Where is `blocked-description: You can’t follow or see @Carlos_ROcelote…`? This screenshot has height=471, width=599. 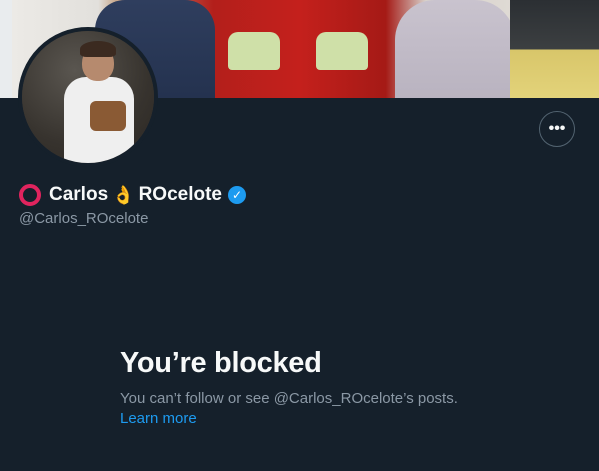
blocked-description: You can’t follow or see @Carlos_ROcelote… is located at coordinates (289, 398).